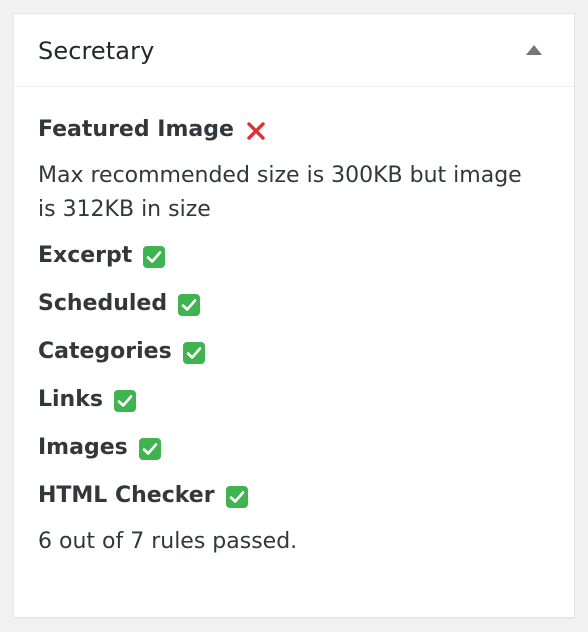 The height and width of the screenshot is (632, 588). What do you see at coordinates (126, 495) in the screenshot?
I see `rule-name: HTML Checker` at bounding box center [126, 495].